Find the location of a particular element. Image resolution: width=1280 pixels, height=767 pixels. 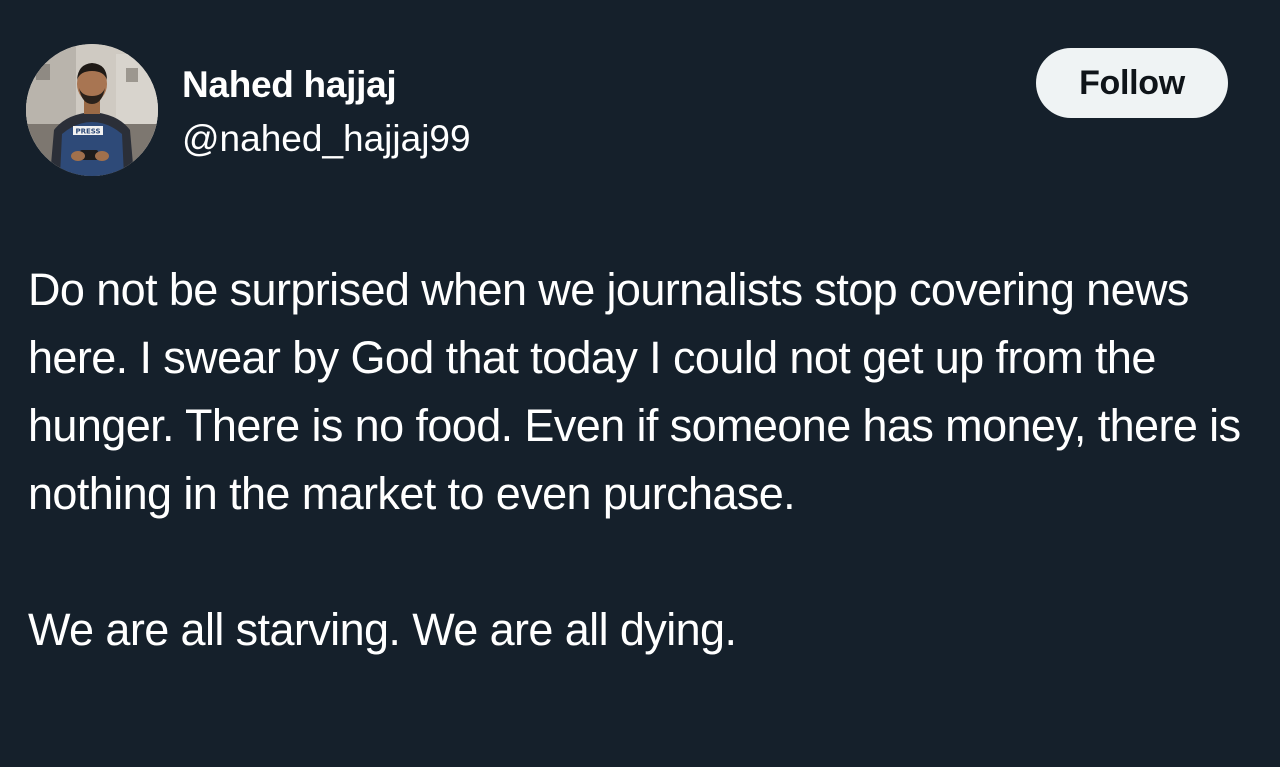

avatar: PRESS is located at coordinates (92, 110).